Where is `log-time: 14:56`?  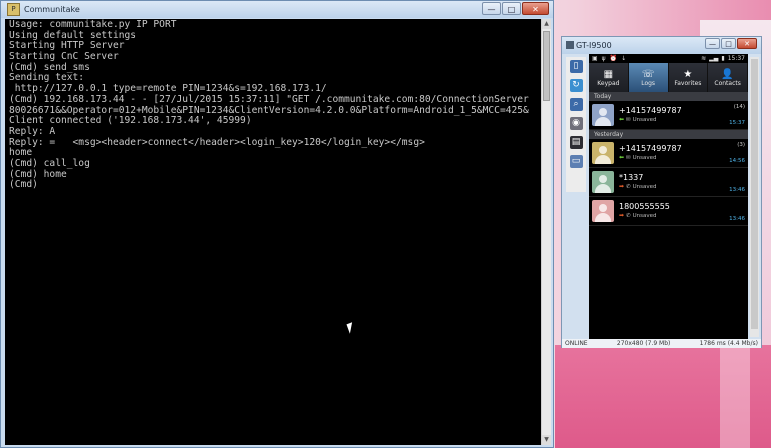 log-time: 14:56 is located at coordinates (737, 161).